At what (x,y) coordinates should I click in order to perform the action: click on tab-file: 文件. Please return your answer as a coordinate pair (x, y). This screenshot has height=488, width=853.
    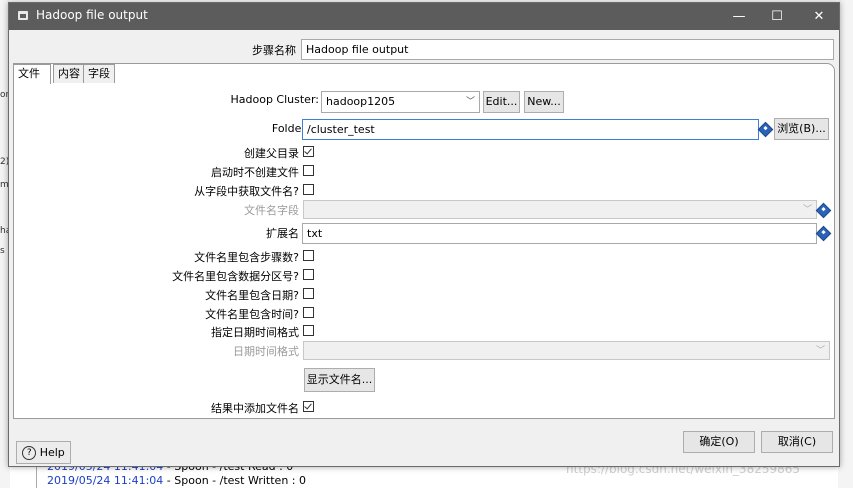
    Looking at the image, I should click on (32, 74).